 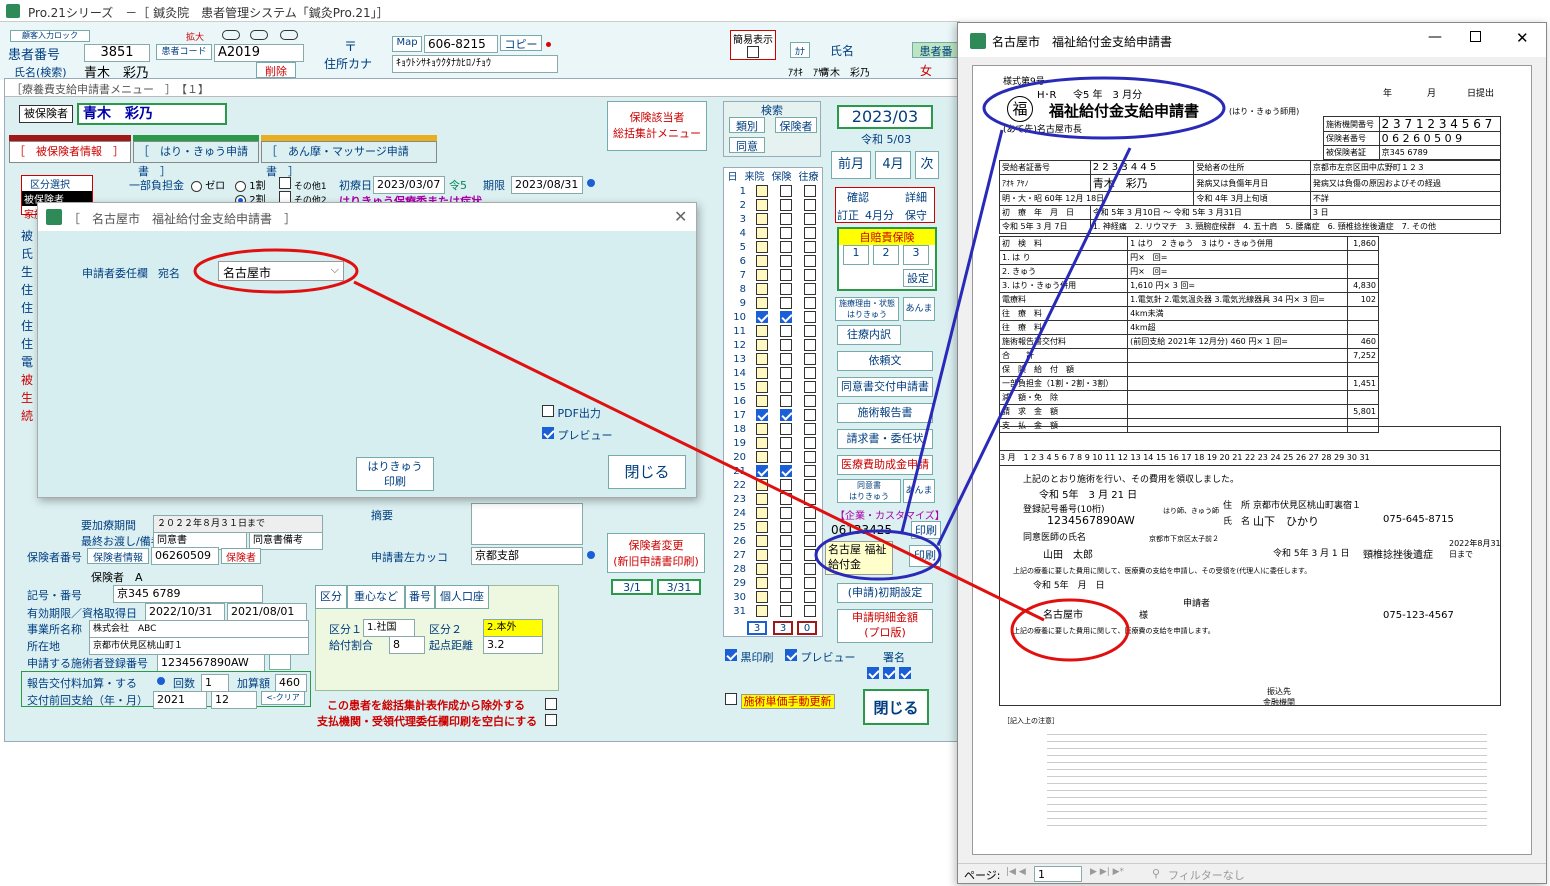 What do you see at coordinates (916, 255) in the screenshot?
I see `jibai-3: 3` at bounding box center [916, 255].